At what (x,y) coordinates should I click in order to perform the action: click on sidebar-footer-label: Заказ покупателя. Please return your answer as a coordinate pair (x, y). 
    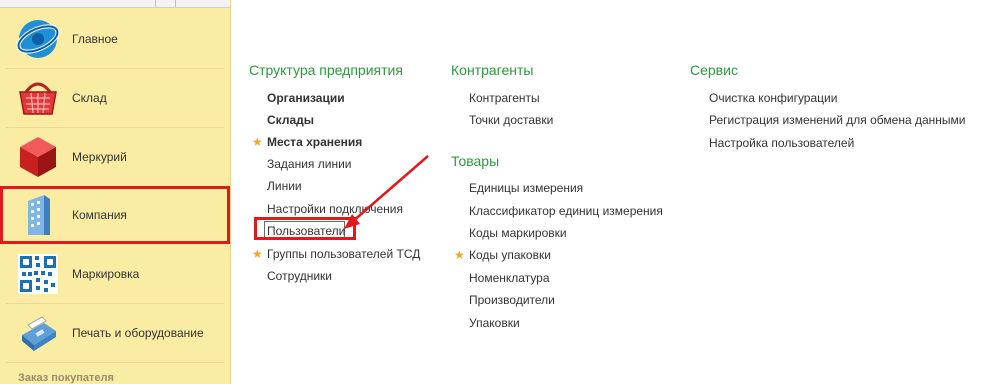
    Looking at the image, I should click on (66, 378).